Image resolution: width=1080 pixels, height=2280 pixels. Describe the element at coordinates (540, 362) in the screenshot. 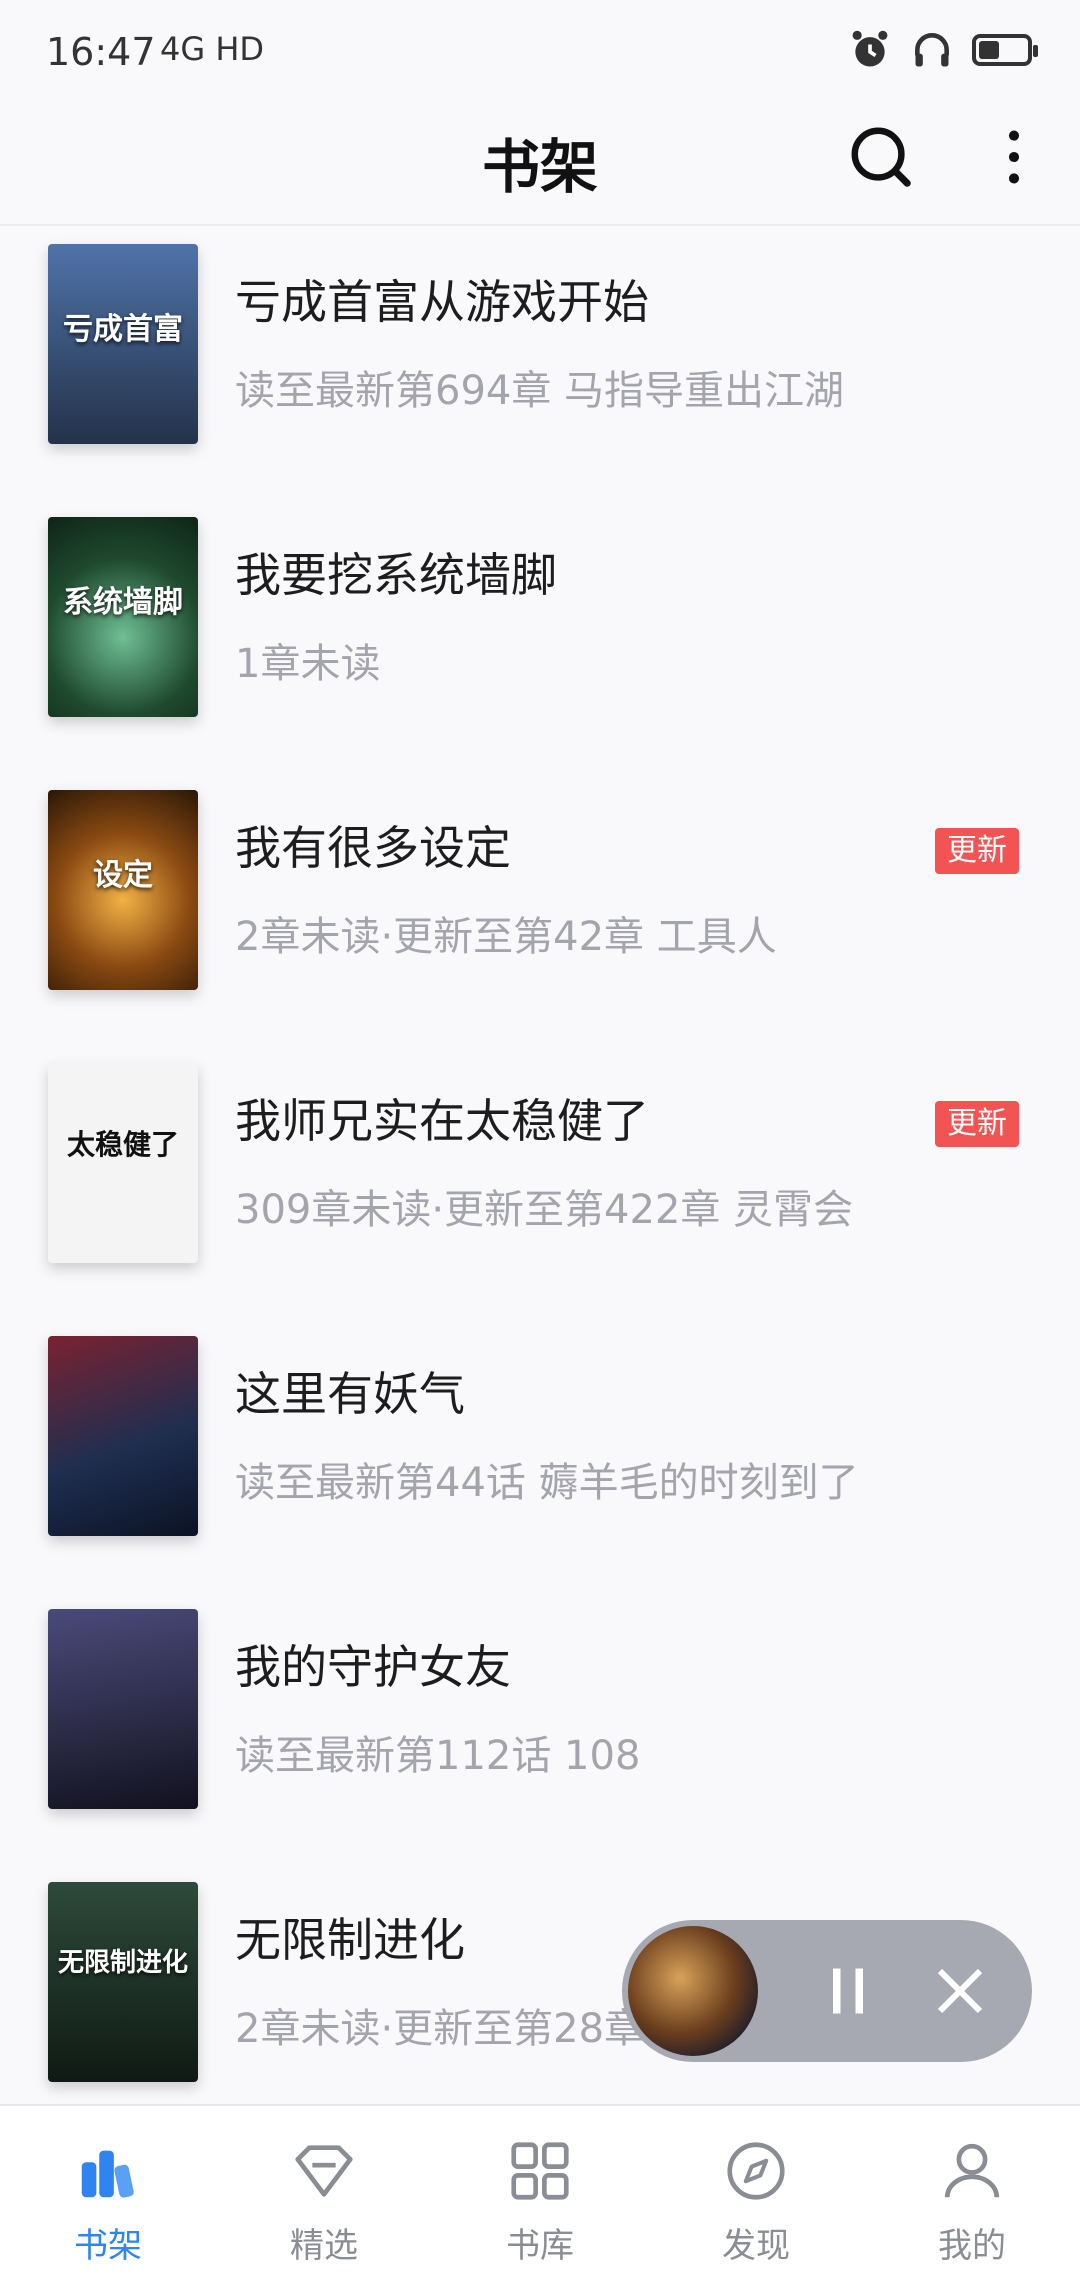

I see `book-item: 亏成首富 亏成首富从游戏开始 读至最新第694章 马指导重出江湖` at that location.